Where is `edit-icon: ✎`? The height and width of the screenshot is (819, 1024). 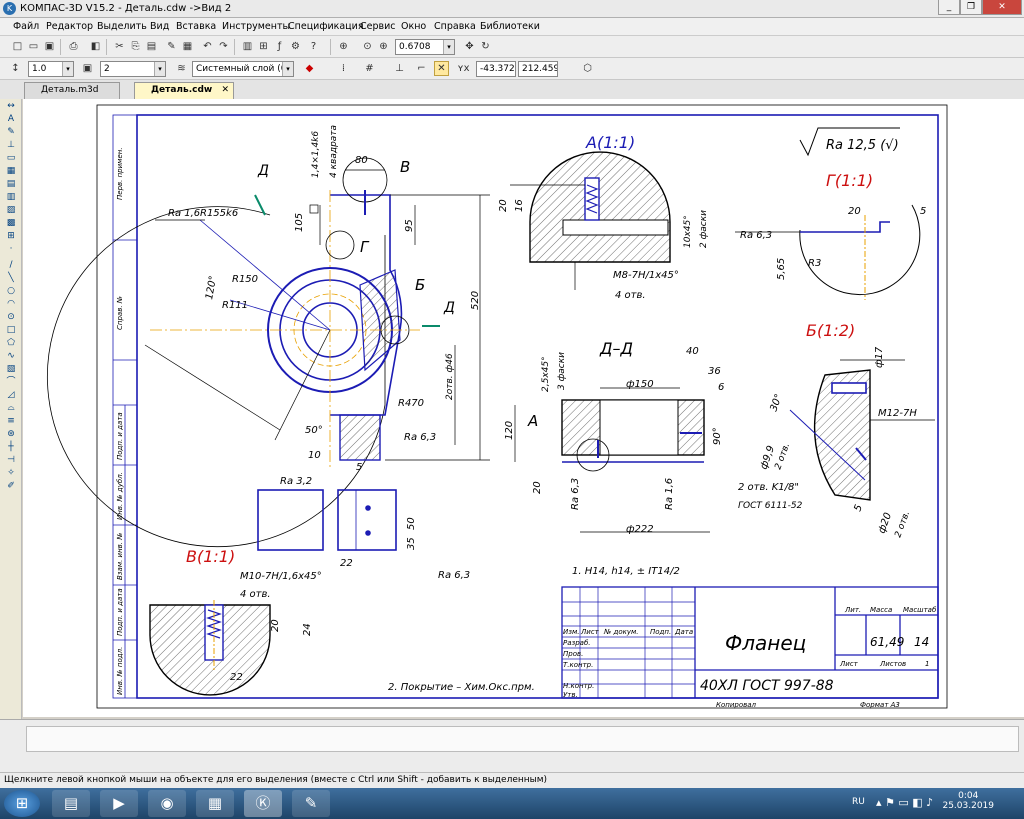
edit-icon: ✎ is located at coordinates (11, 132).